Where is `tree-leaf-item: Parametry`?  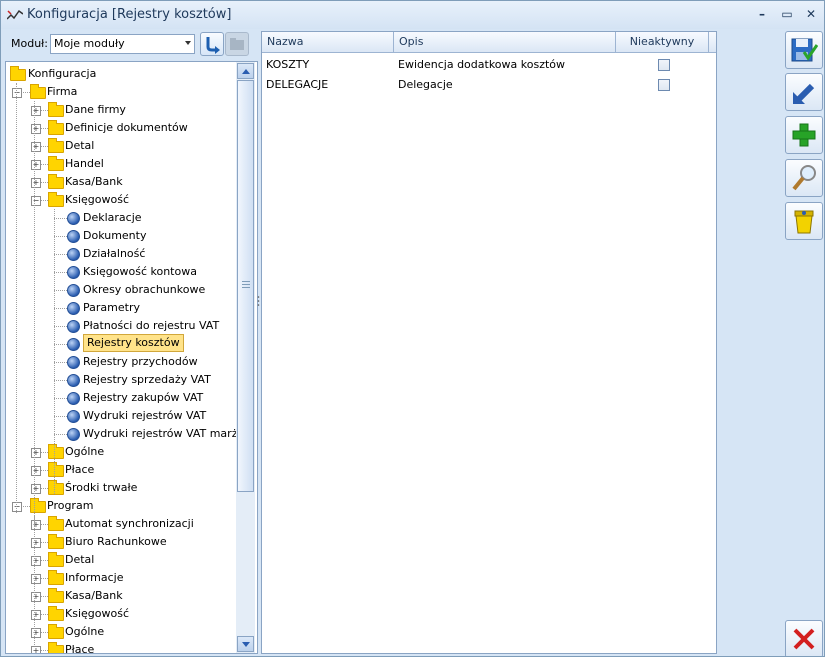 tree-leaf-item: Parametry is located at coordinates (120, 308).